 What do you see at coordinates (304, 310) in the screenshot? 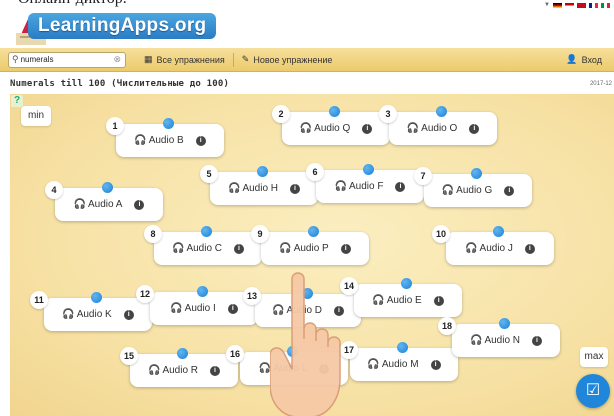
I see `card-label: Audio D` at bounding box center [304, 310].